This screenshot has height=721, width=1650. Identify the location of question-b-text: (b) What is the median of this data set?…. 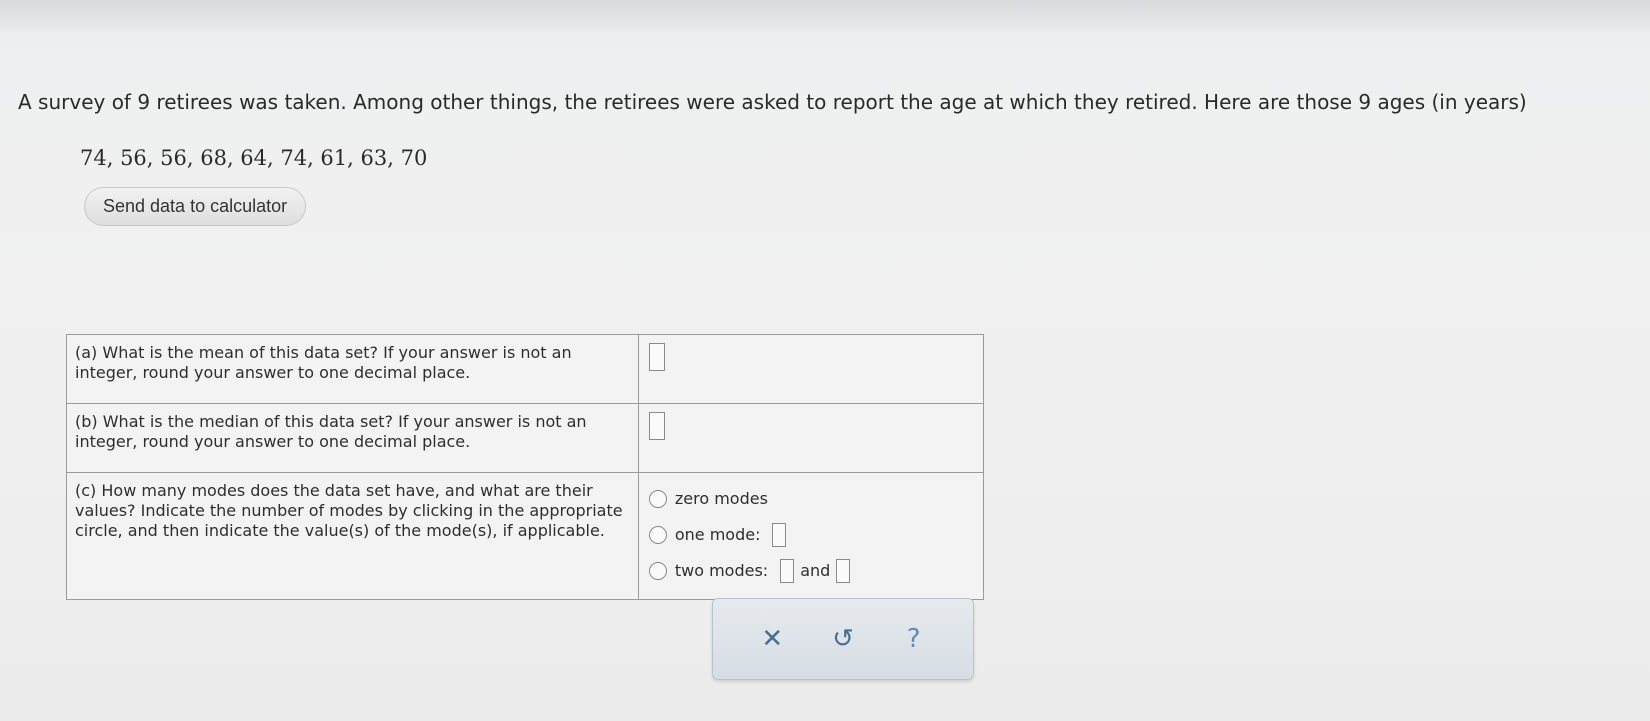
(352, 438).